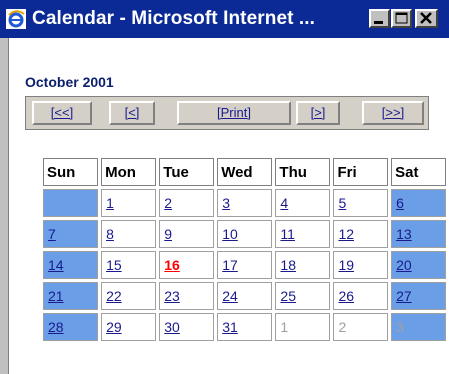 This screenshot has width=449, height=374. Describe the element at coordinates (361, 203) in the screenshot. I see `day-cell: 5` at that location.